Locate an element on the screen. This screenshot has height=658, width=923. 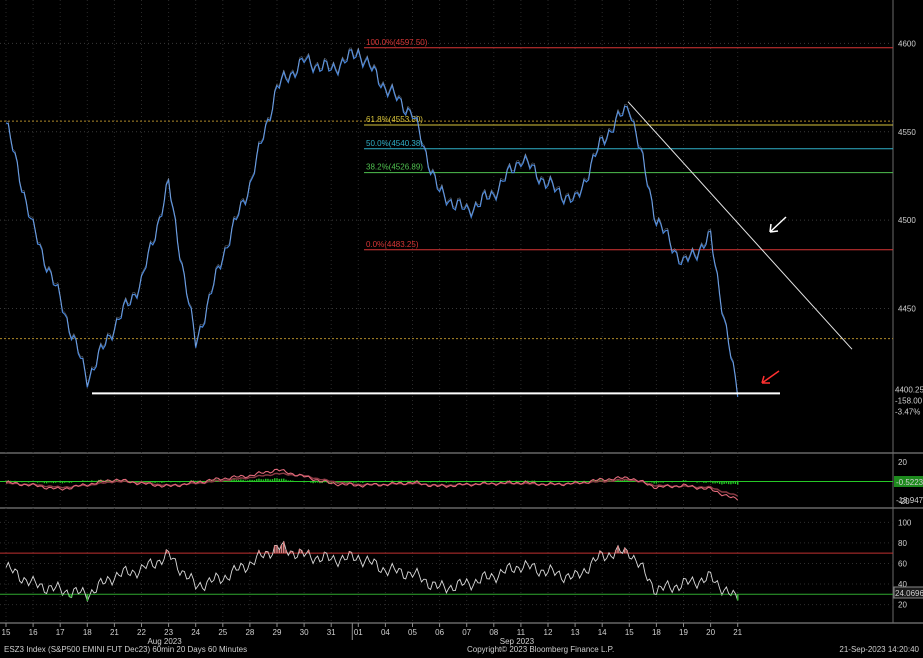
x-tick-label: 06 is located at coordinates (439, 632).